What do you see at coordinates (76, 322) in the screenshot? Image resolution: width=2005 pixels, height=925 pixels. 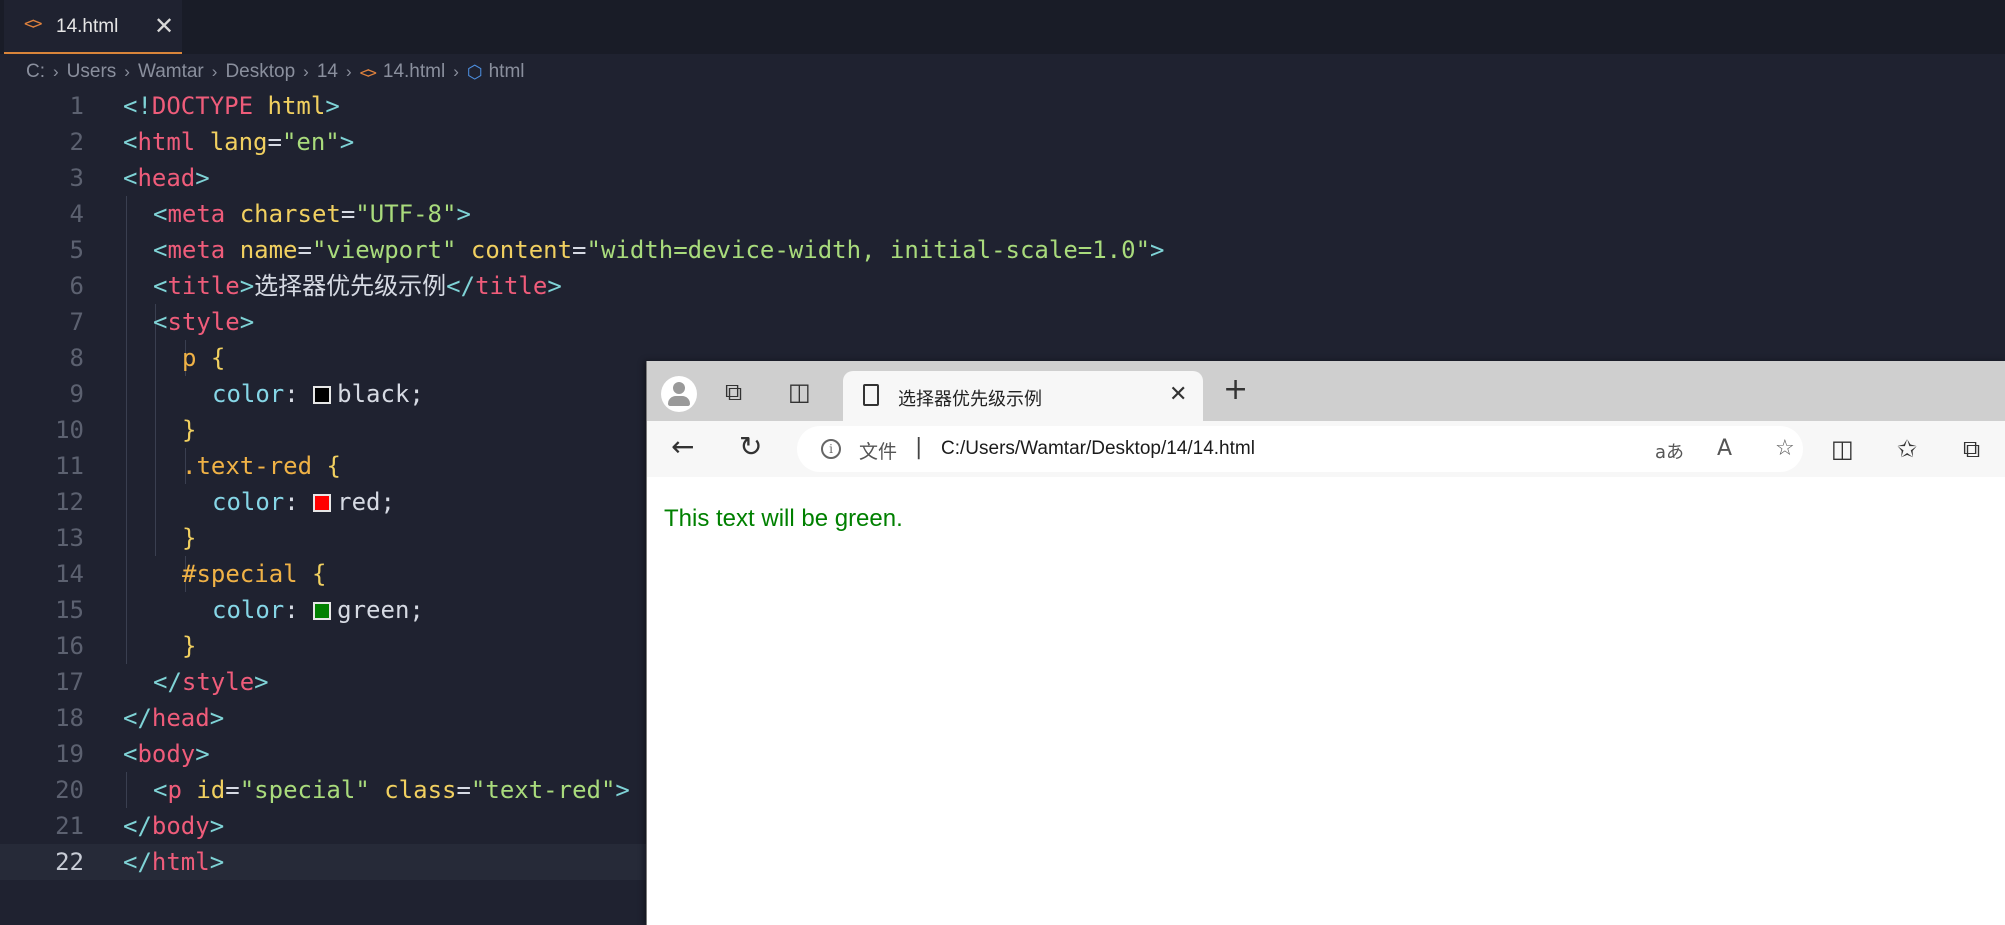 I see `line-number: 7` at bounding box center [76, 322].